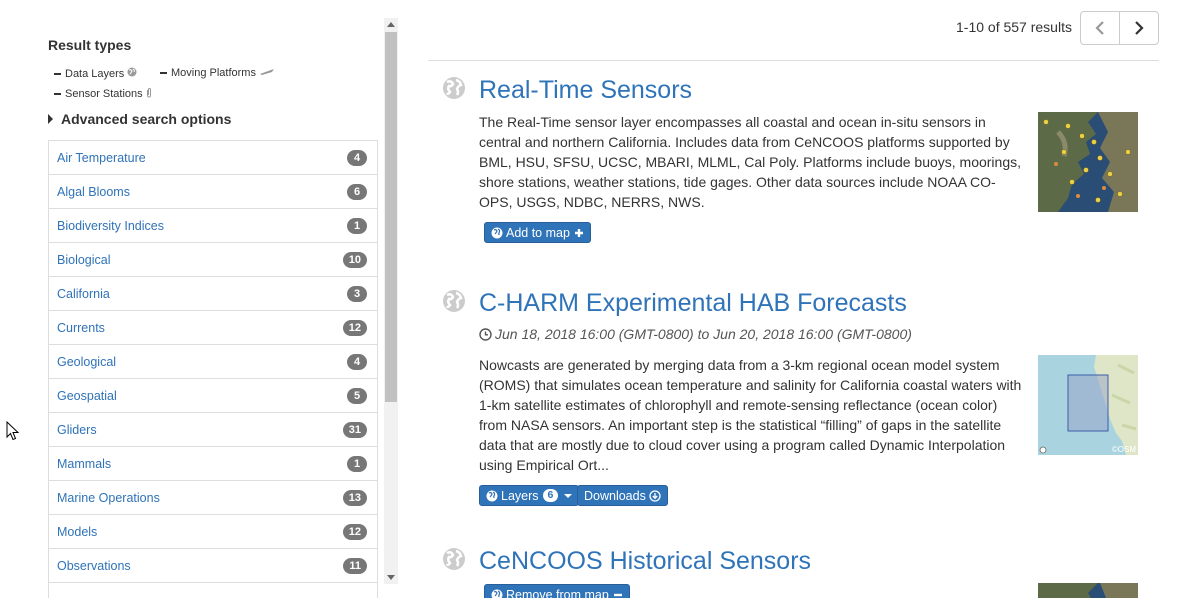 The height and width of the screenshot is (598, 1200). What do you see at coordinates (50, 119) in the screenshot?
I see `caret-right-icon` at bounding box center [50, 119].